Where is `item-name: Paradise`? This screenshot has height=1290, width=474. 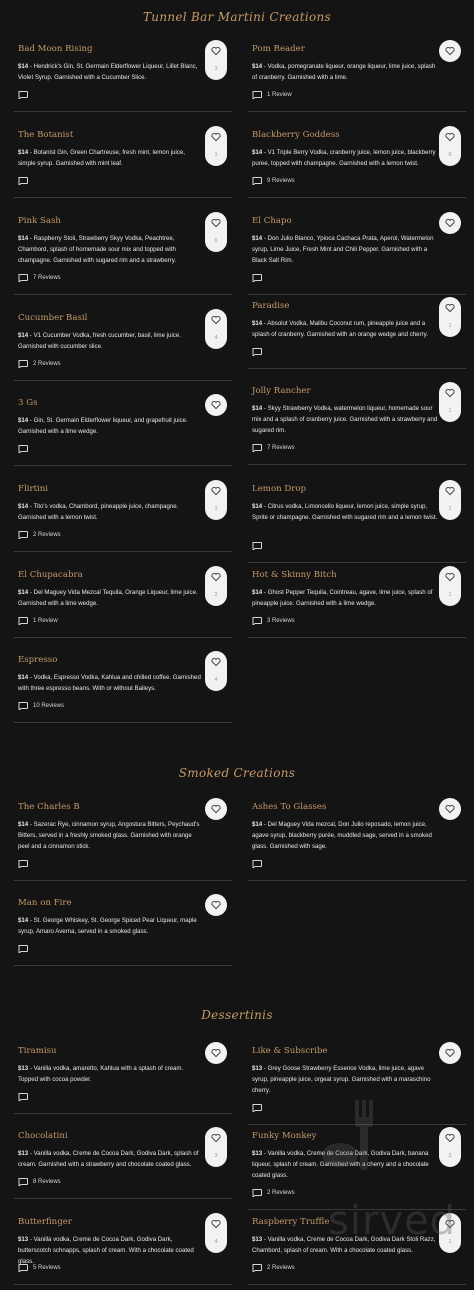
item-name: Paradise is located at coordinates (271, 306).